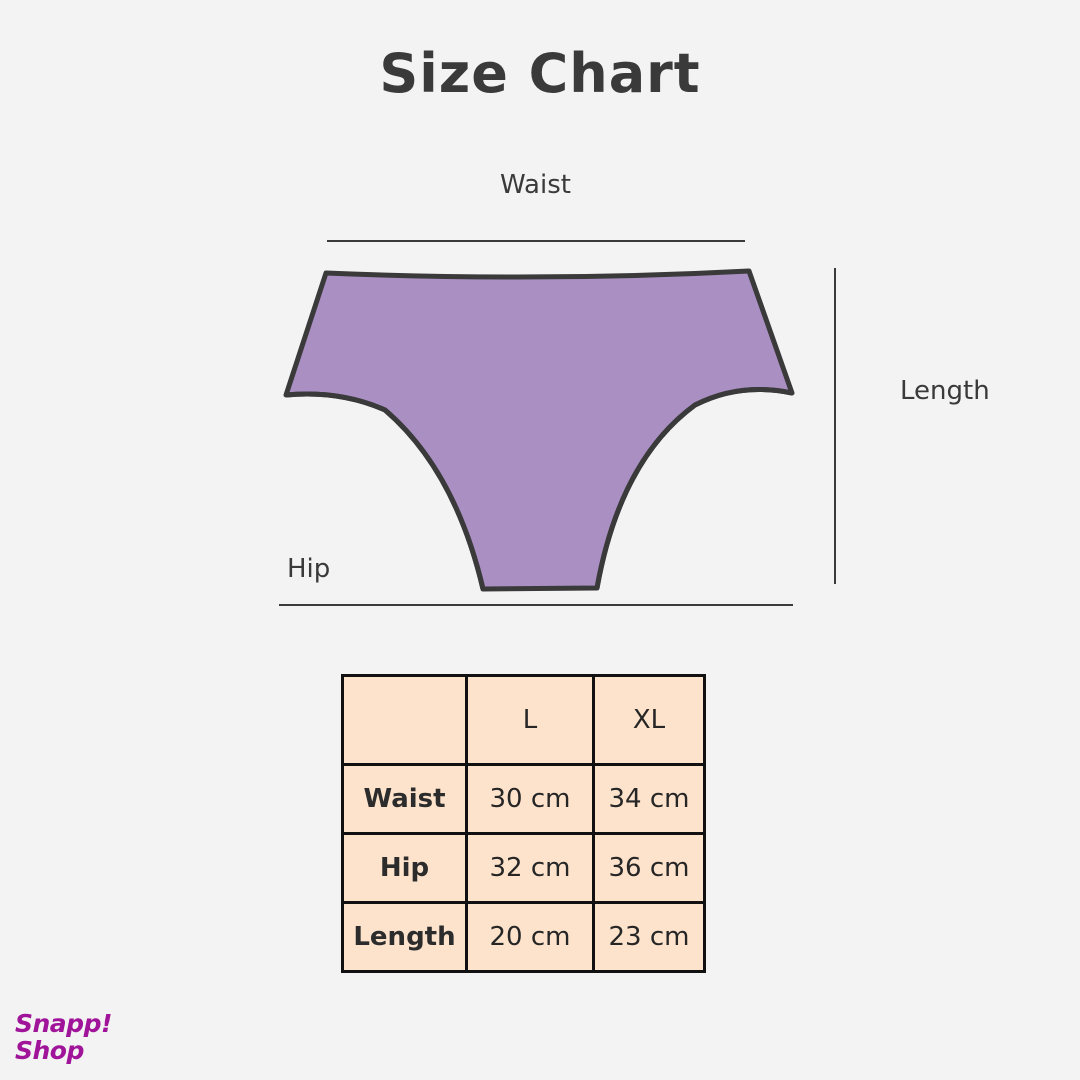 The width and height of the screenshot is (1080, 1080). I want to click on logo-line-1: Snapp!, so click(63, 1023).